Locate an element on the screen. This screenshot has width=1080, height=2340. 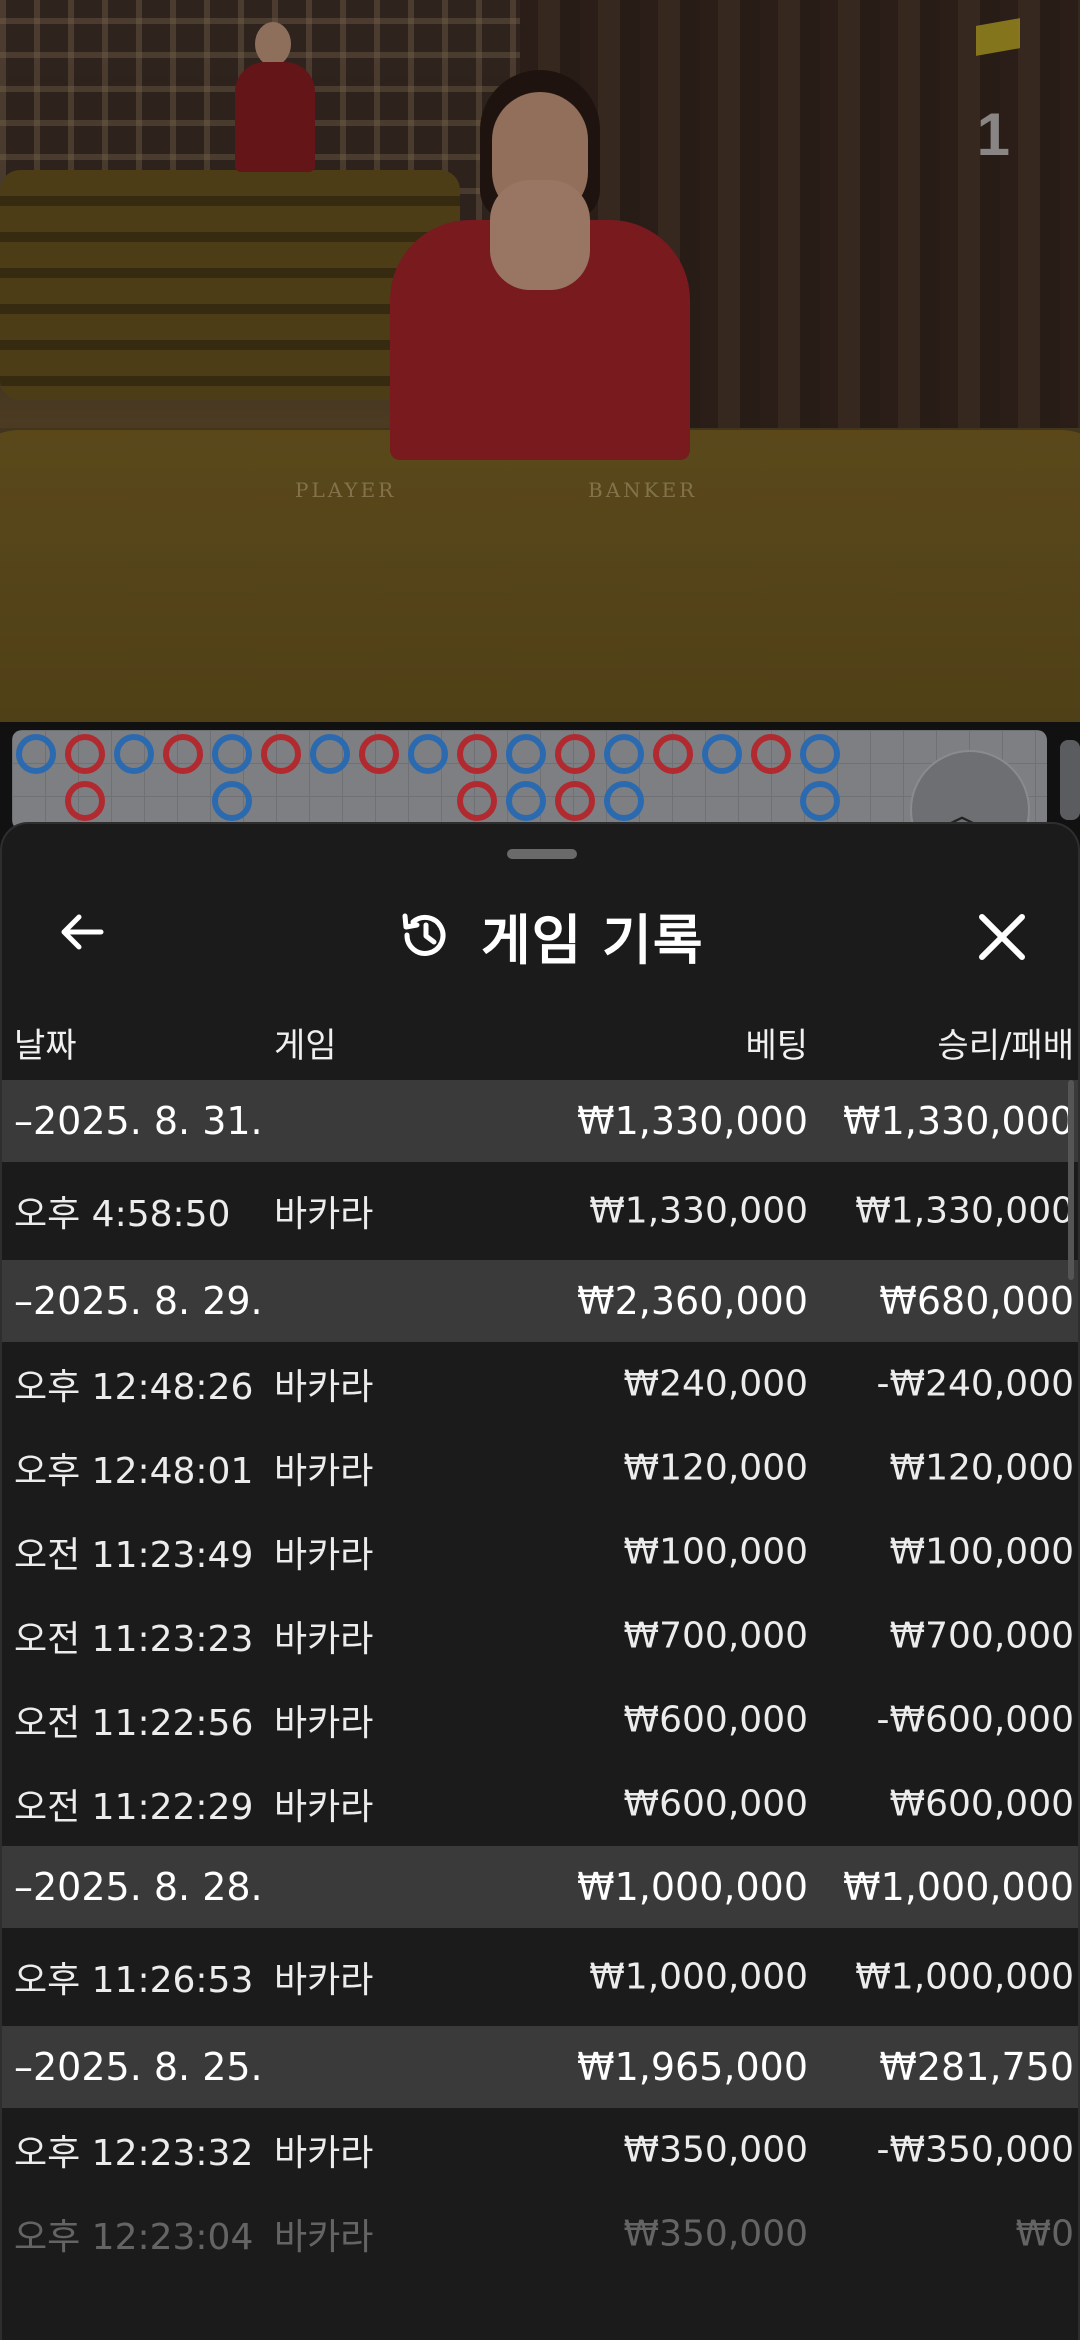
row-bet: ₩100,000 is located at coordinates (715, 1552).